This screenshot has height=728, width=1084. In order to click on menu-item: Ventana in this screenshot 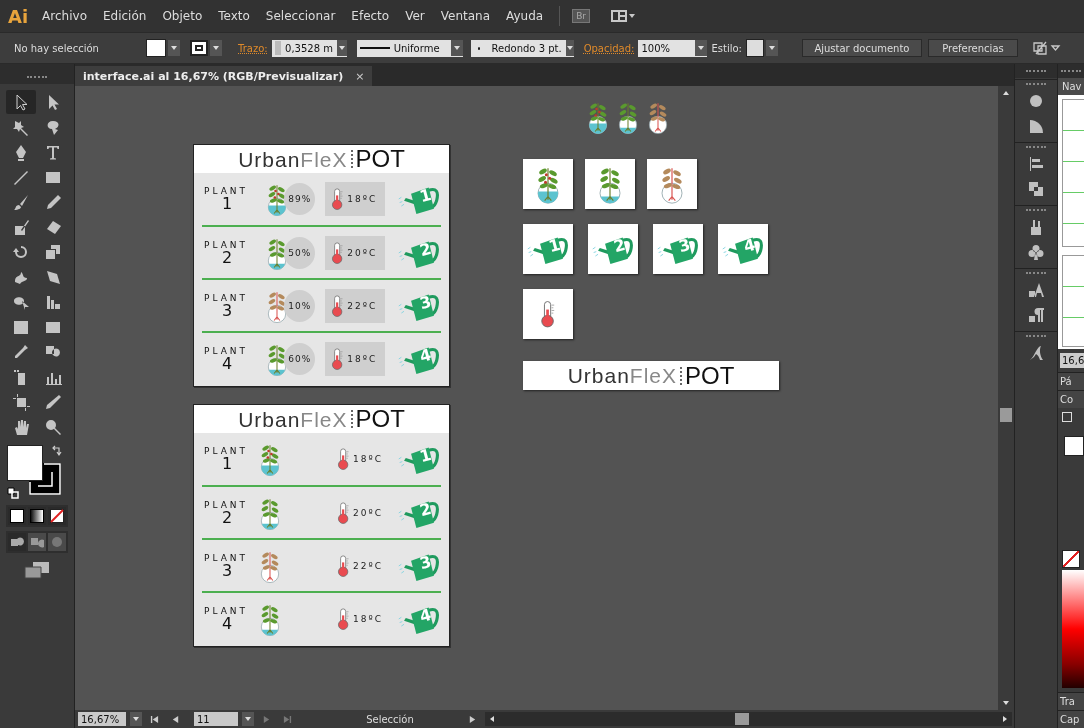, I will do `click(465, 16)`.